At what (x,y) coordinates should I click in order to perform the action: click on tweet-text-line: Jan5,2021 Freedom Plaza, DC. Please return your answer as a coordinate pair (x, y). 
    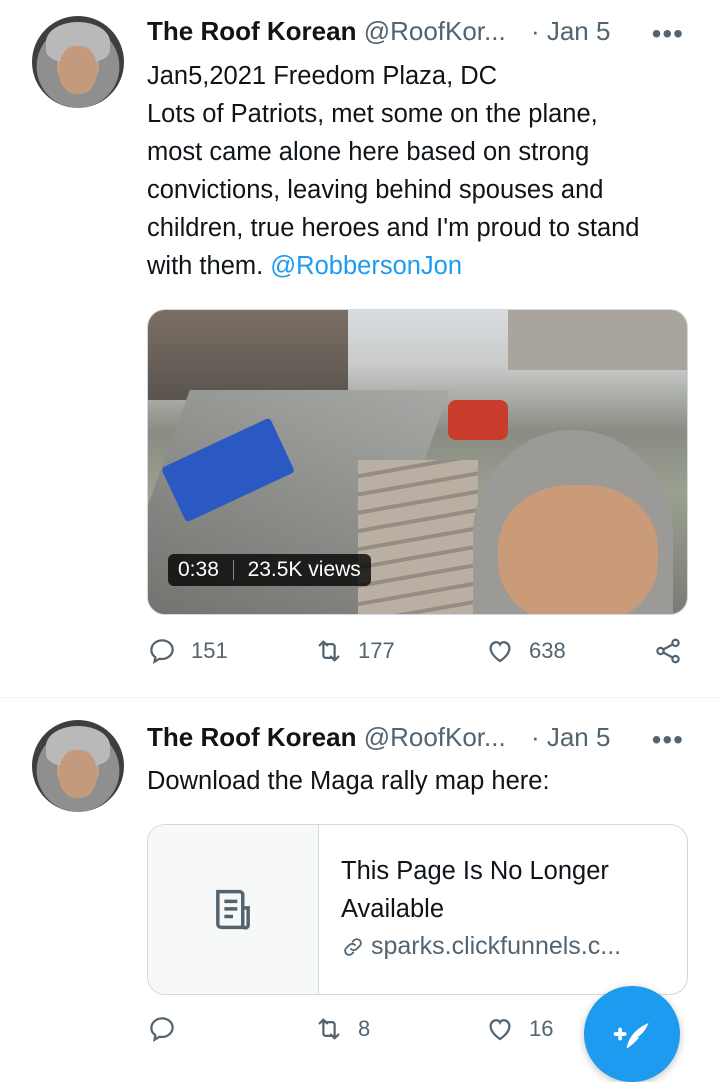
    Looking at the image, I should click on (322, 76).